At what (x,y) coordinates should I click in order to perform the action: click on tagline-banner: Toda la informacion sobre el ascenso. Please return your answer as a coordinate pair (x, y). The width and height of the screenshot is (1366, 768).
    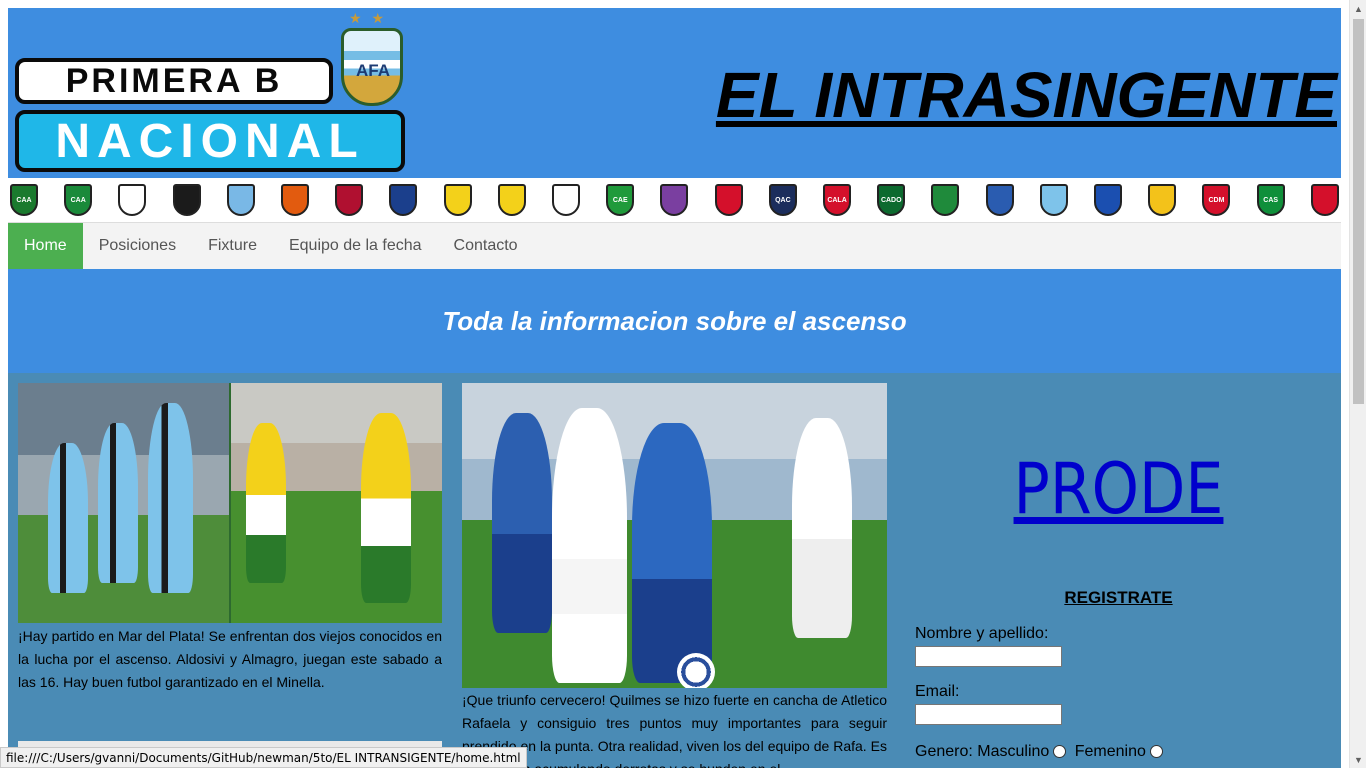
    Looking at the image, I should click on (674, 321).